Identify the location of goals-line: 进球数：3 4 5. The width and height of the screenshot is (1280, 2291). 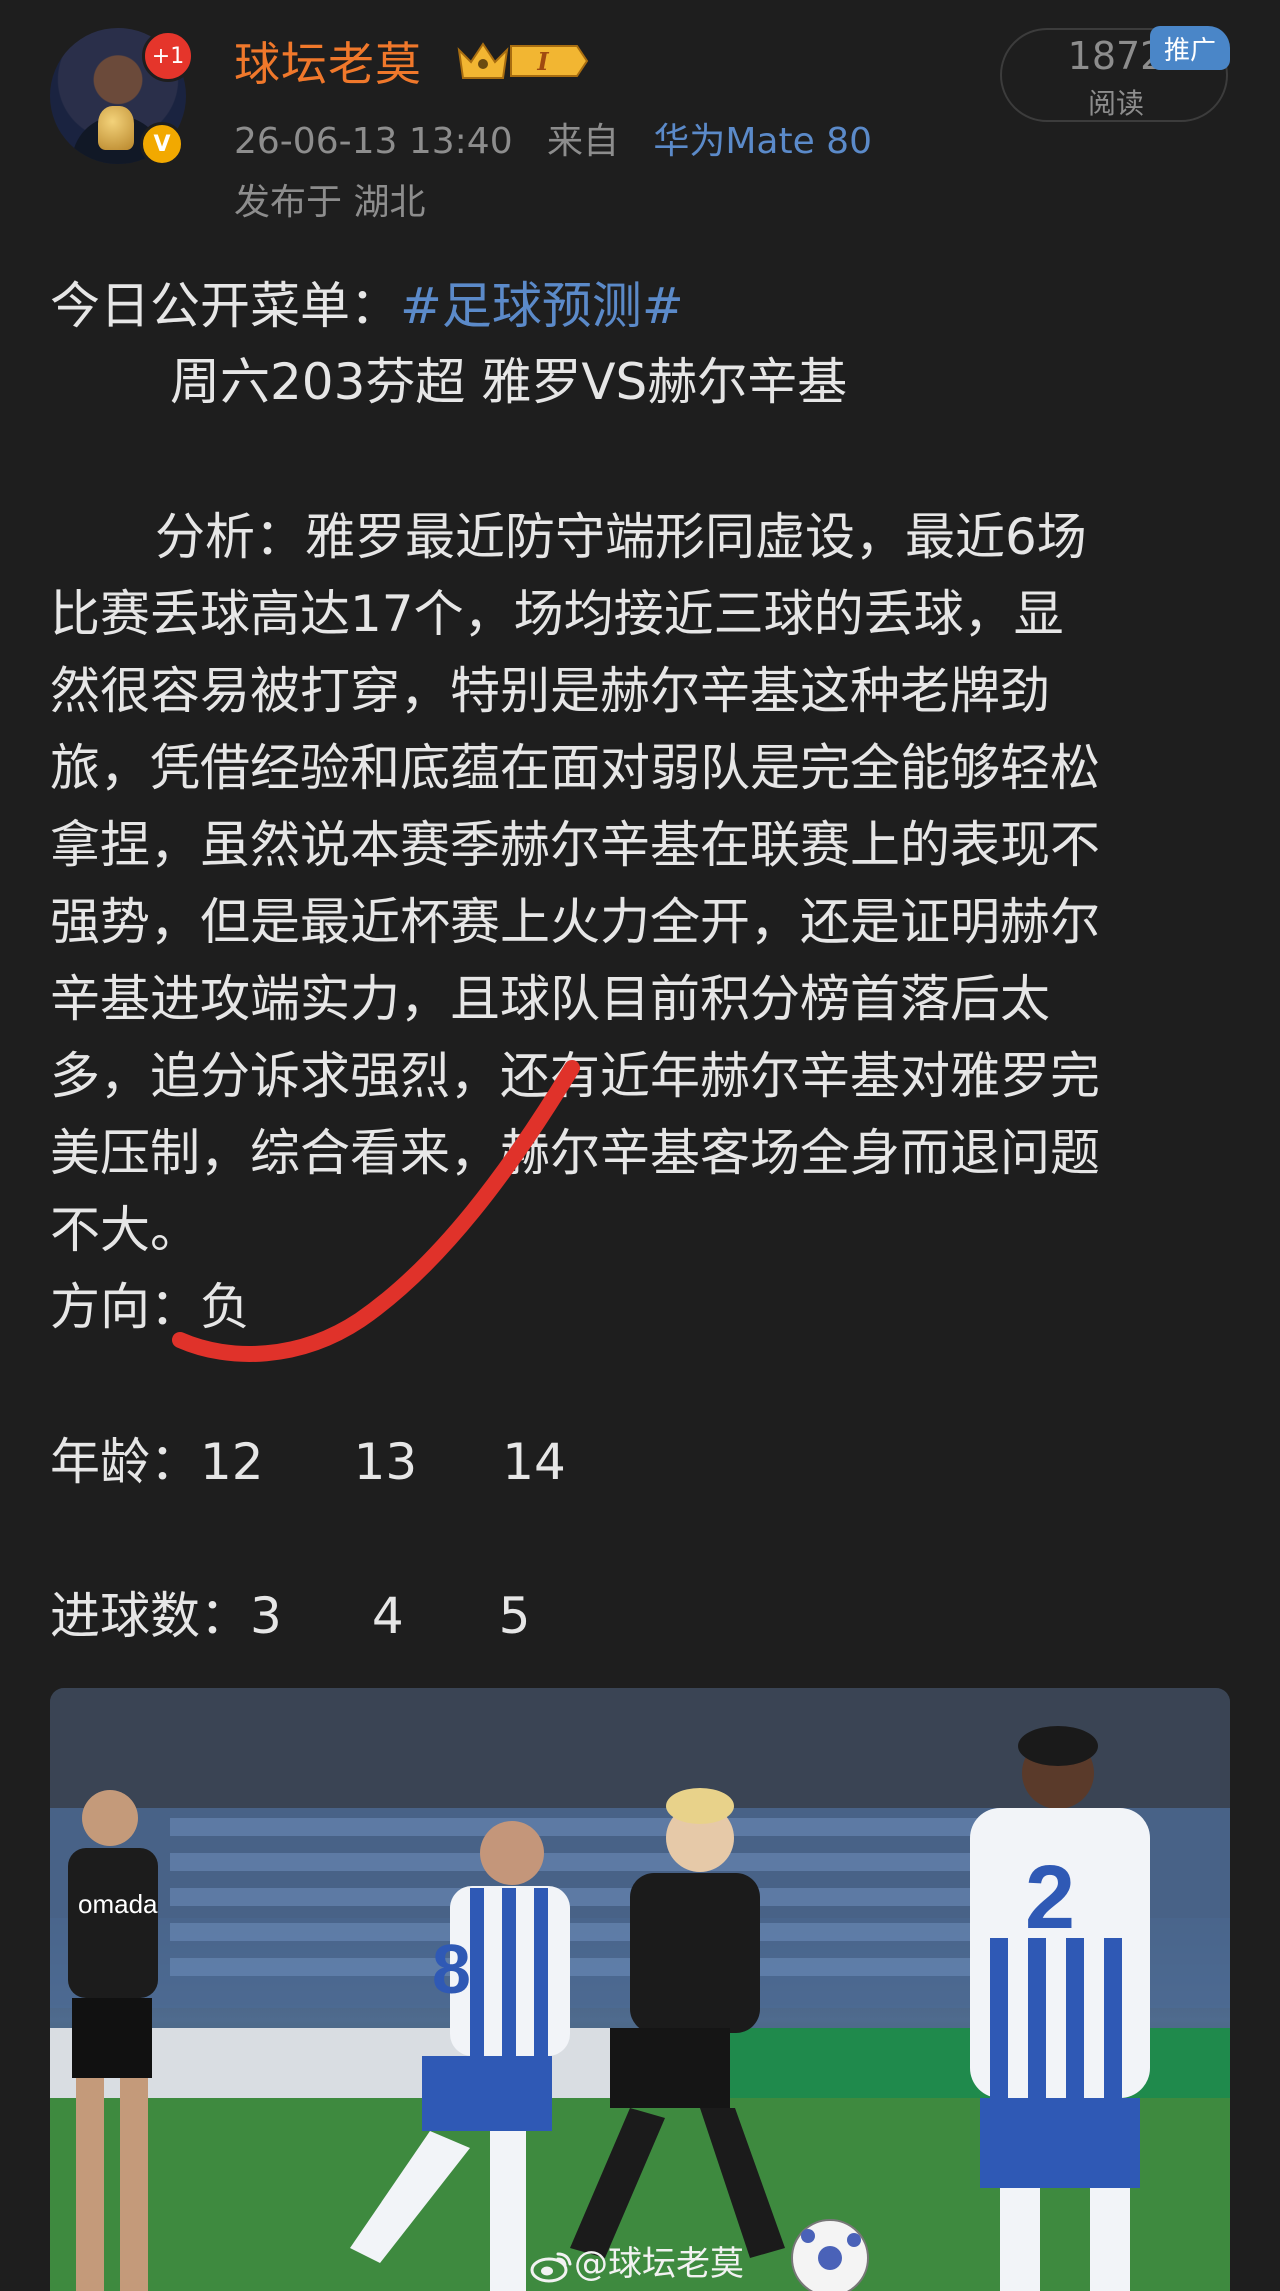
(290, 1616).